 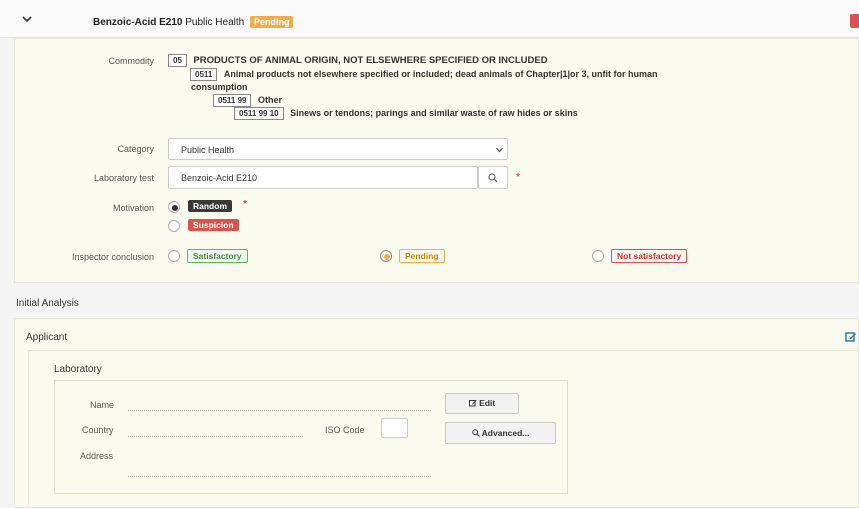 What do you see at coordinates (279, 476) in the screenshot?
I see `address-field` at bounding box center [279, 476].